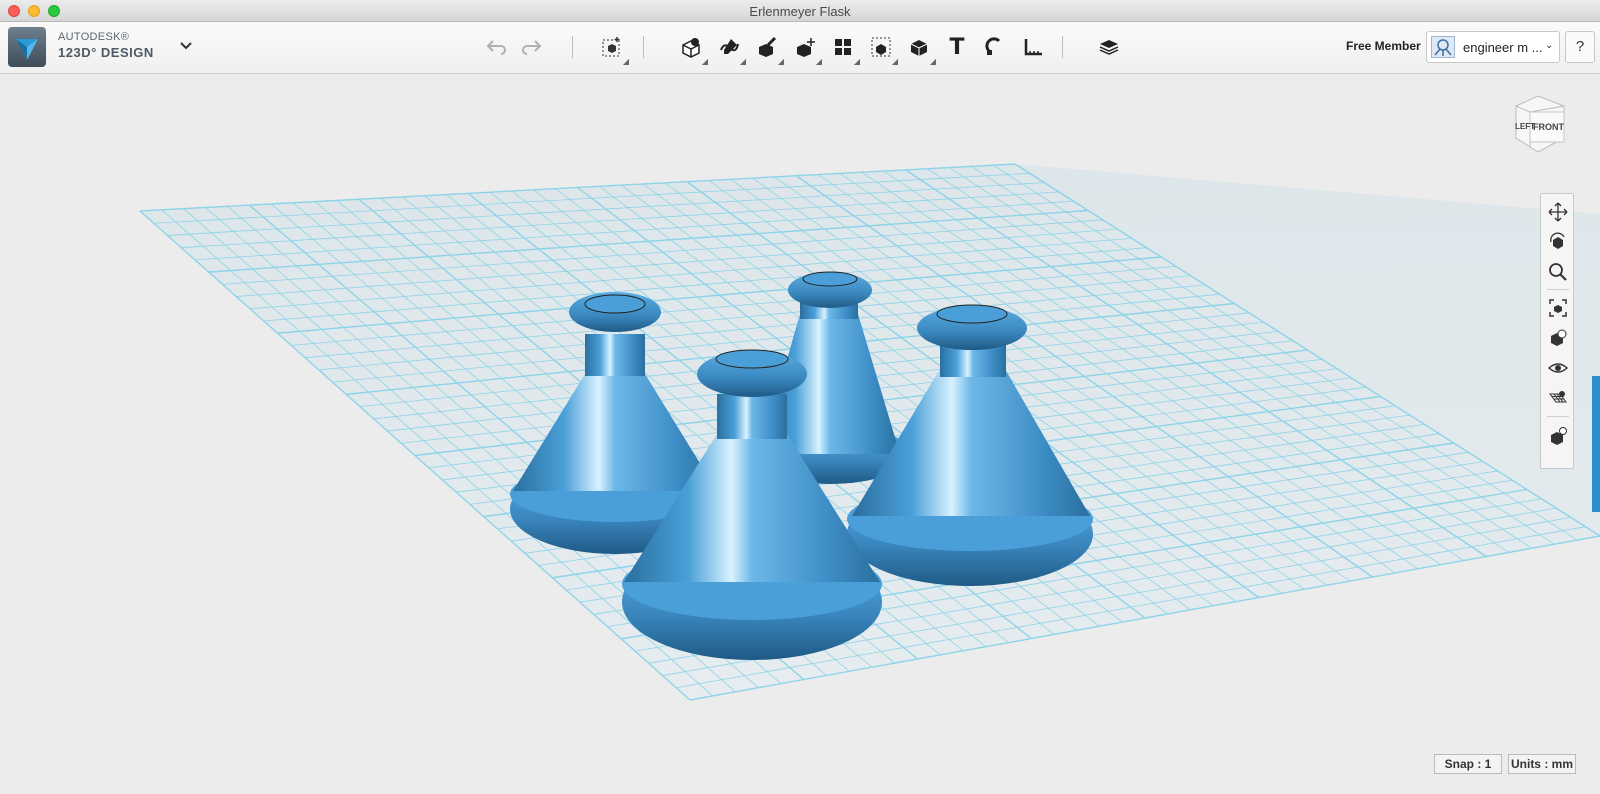 The image size is (1600, 794). What do you see at coordinates (1549, 45) in the screenshot?
I see `chevron-down-icon: ⌄` at bounding box center [1549, 45].